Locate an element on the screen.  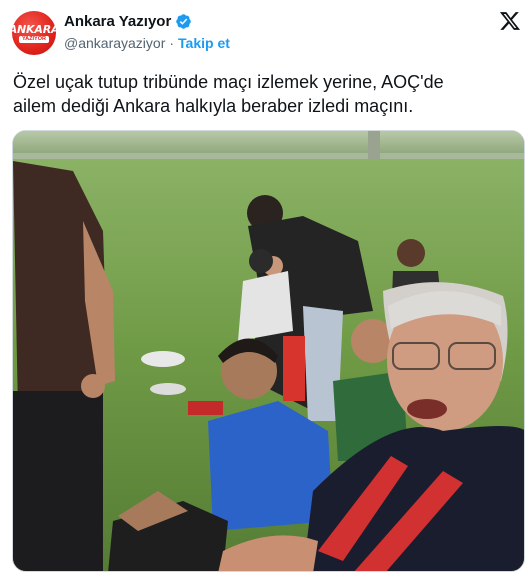
author-handle: @ankarayaziyor is located at coordinates (114, 43).